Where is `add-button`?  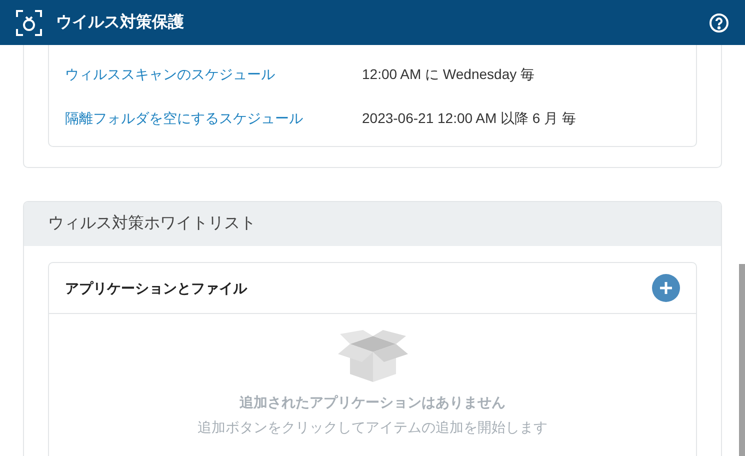
add-button is located at coordinates (666, 288).